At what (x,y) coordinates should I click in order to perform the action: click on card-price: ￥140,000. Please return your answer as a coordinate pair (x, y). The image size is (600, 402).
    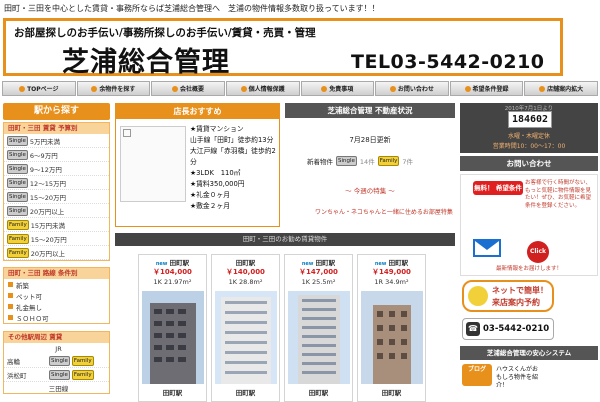
    Looking at the image, I should click on (245, 272).